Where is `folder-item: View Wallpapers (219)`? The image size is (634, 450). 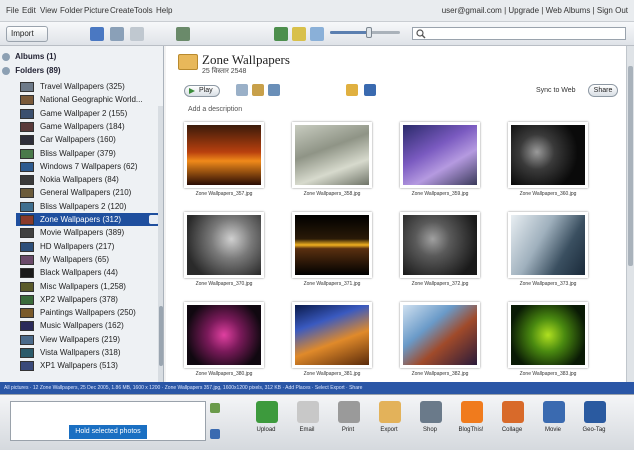
folder-item: View Wallpapers (219) is located at coordinates (89, 339).